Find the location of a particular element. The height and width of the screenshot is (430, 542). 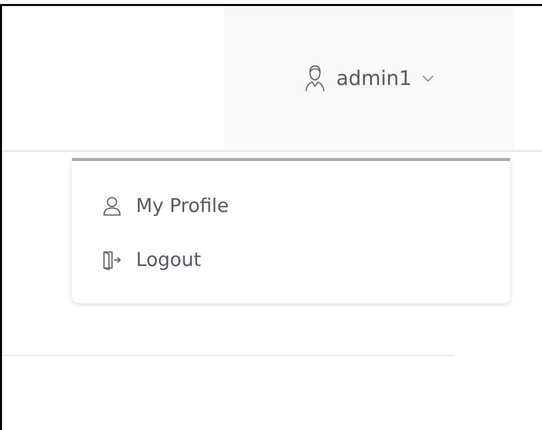

avatar-icon is located at coordinates (315, 78).